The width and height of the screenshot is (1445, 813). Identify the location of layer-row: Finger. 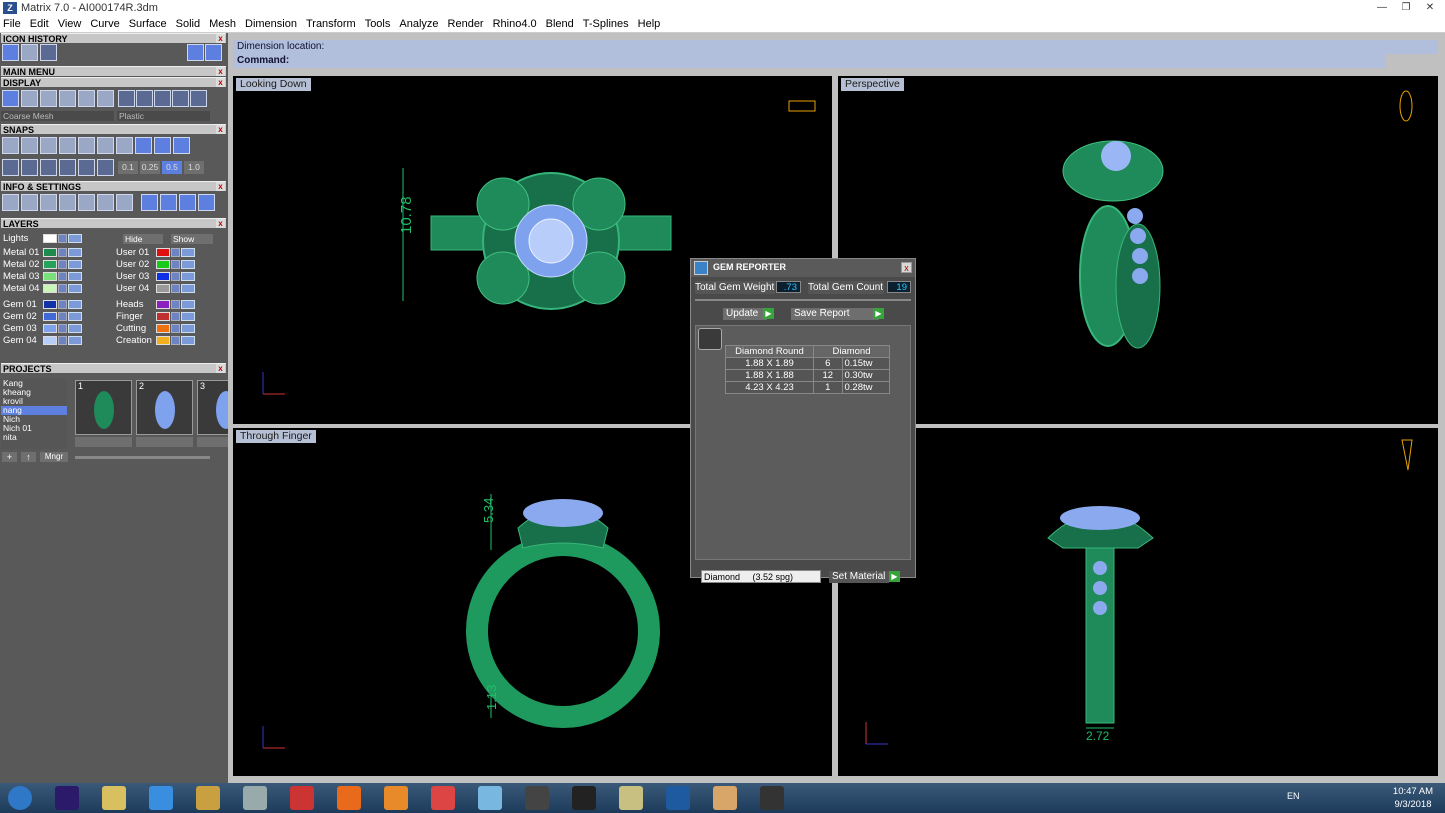
(156, 316).